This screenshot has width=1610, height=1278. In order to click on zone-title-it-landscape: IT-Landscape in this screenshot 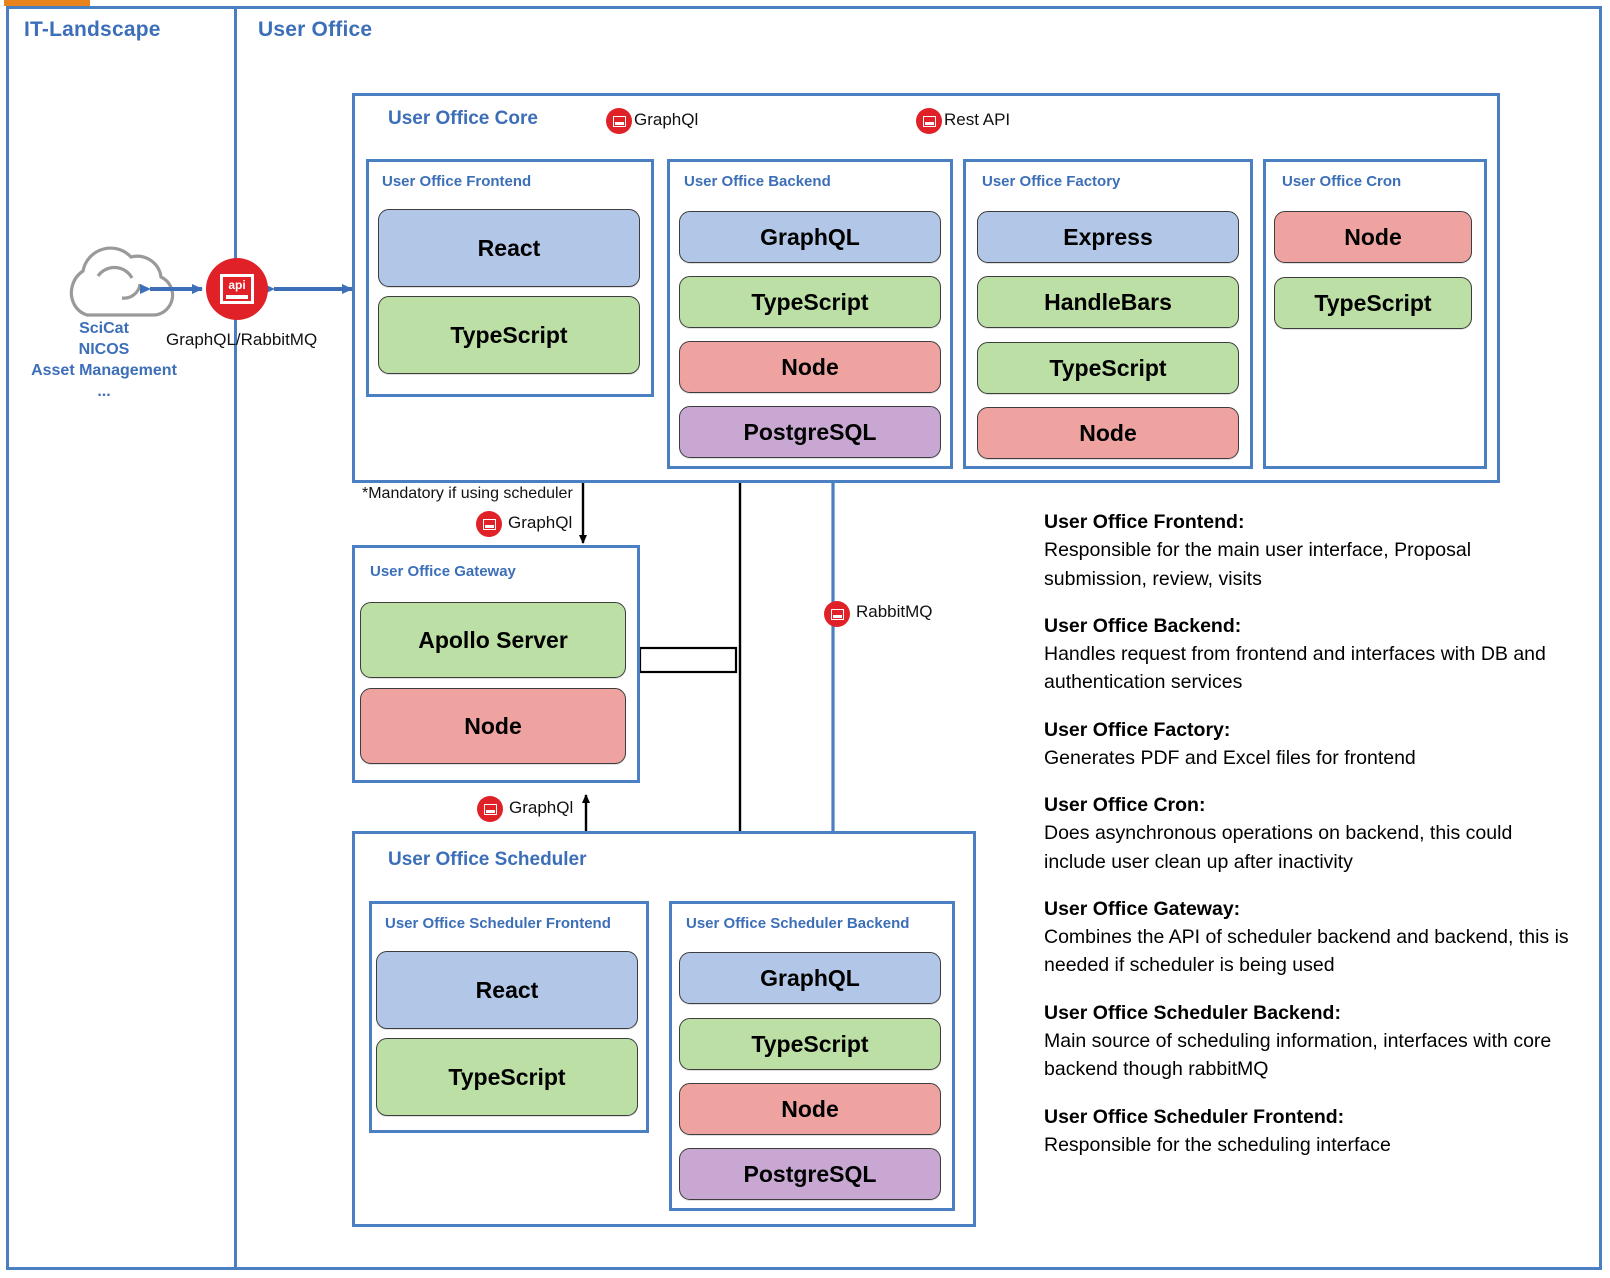, I will do `click(92, 29)`.